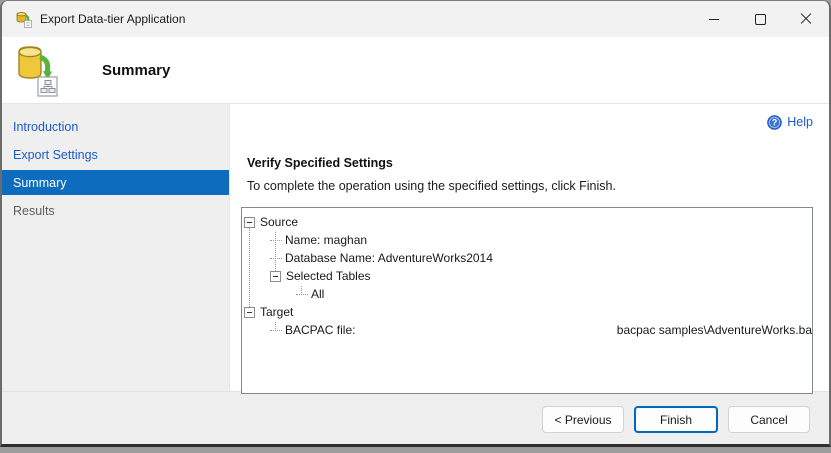 The height and width of the screenshot is (453, 831). I want to click on tree-item-selected-tables: Selected Tables, so click(527, 276).